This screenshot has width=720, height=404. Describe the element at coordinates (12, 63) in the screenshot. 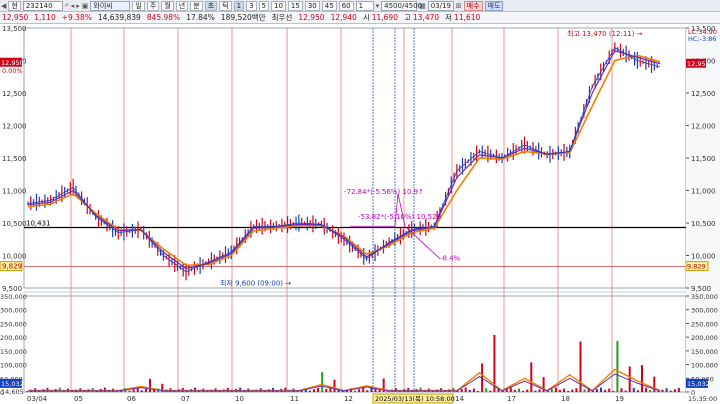

I see `last-price-label-left: 12,950` at that location.